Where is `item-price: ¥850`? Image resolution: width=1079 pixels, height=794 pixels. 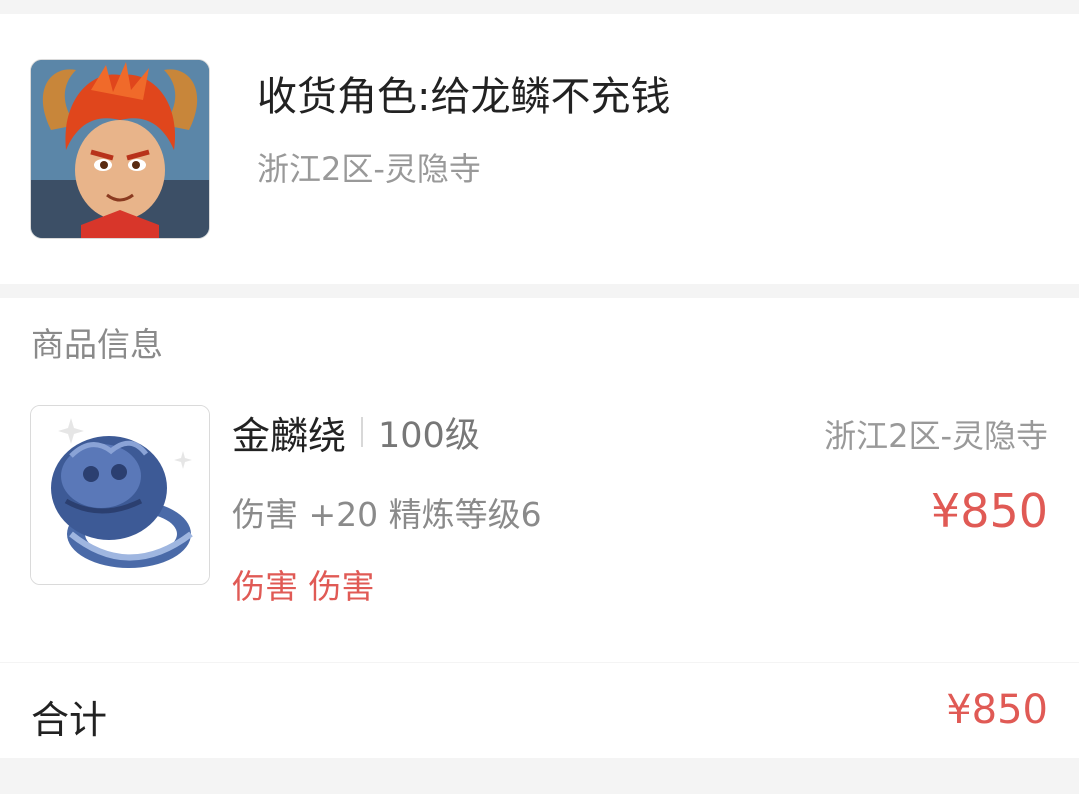 item-price: ¥850 is located at coordinates (989, 511).